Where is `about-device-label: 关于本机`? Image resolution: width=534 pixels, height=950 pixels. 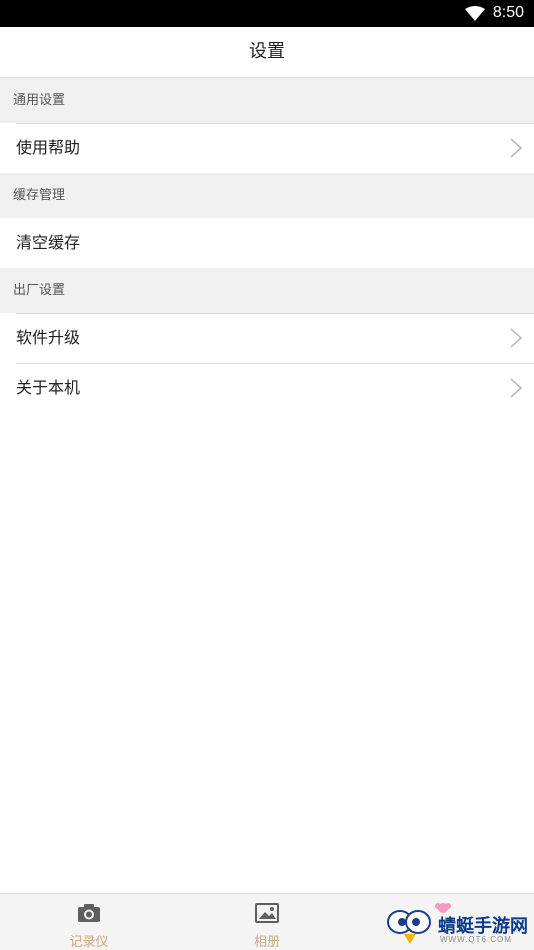 about-device-label: 关于本机 is located at coordinates (48, 387).